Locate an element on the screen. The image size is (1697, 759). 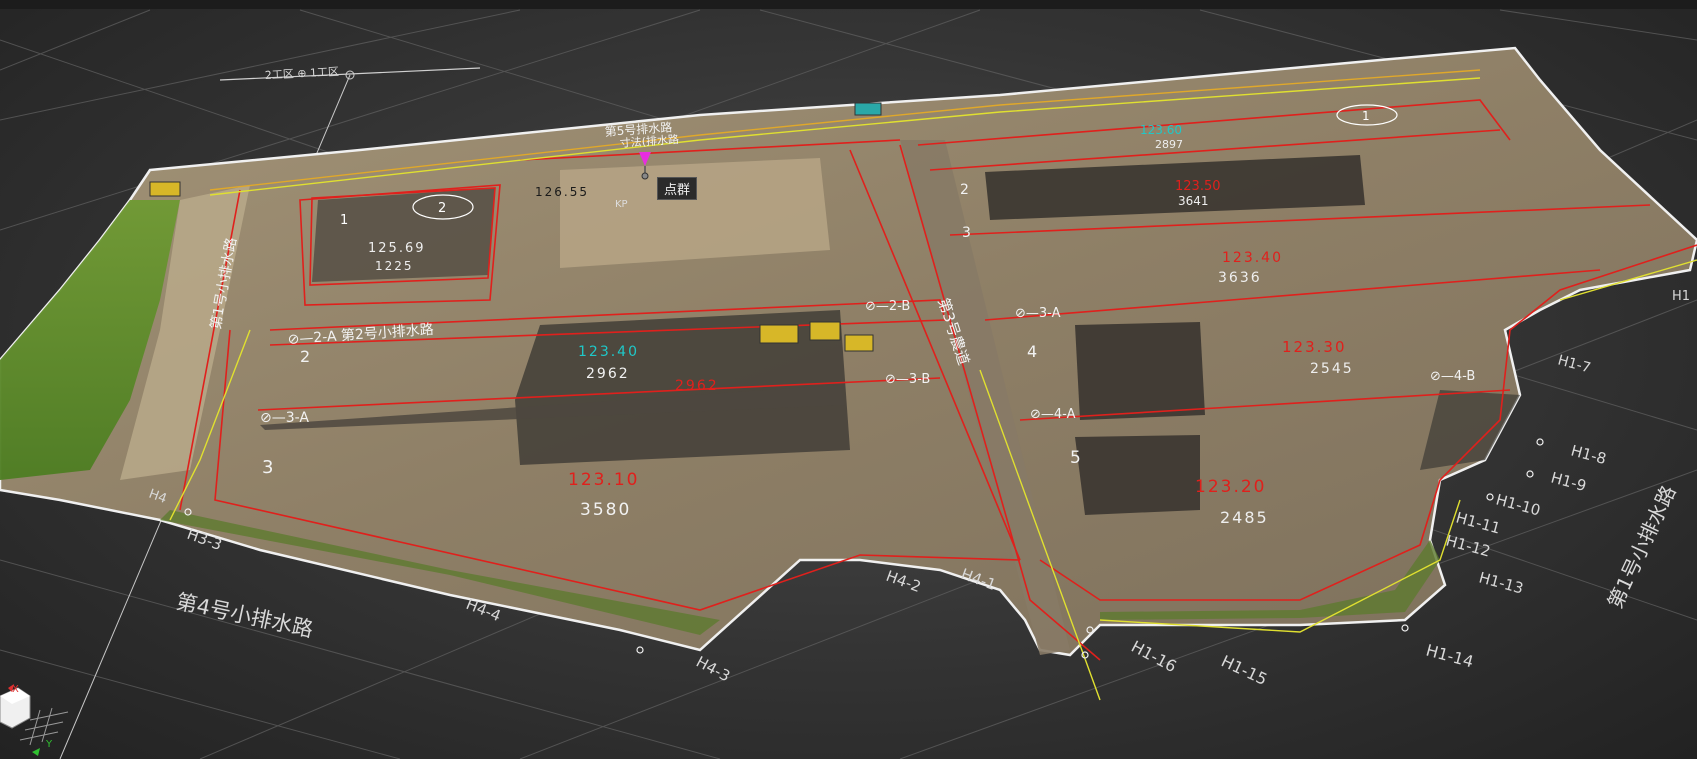
station-label: H1-14 is located at coordinates (1450, 656).